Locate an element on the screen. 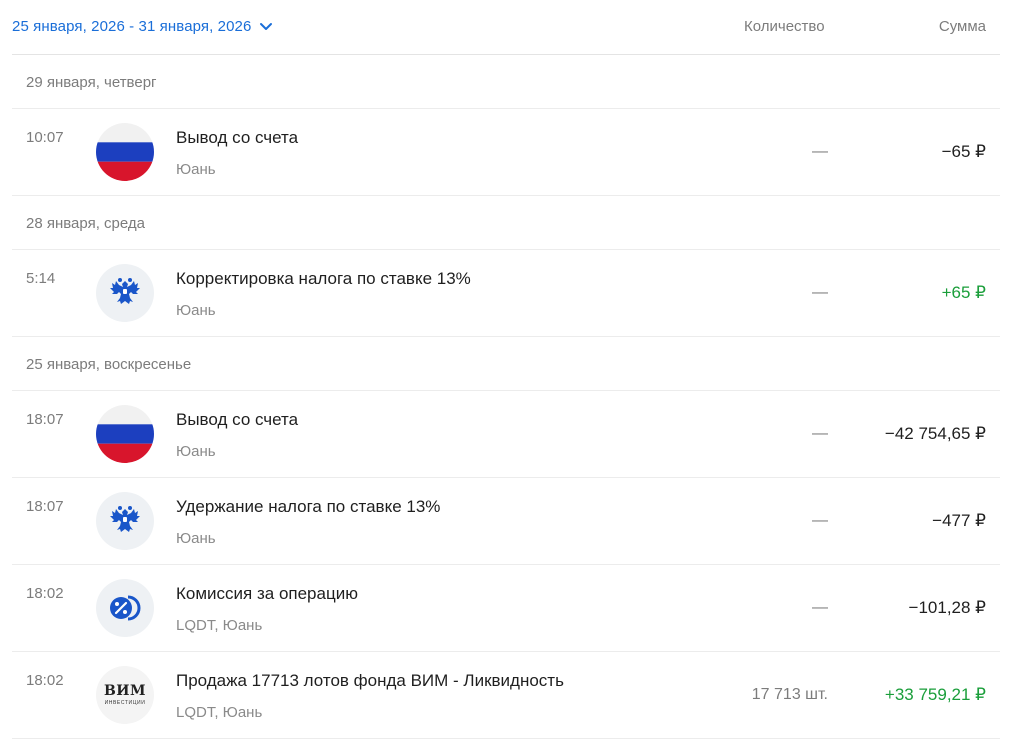 This screenshot has height=740, width=1028. vim-investments-logo: ВИМ ИНВЕСТИЦИИ is located at coordinates (125, 695).